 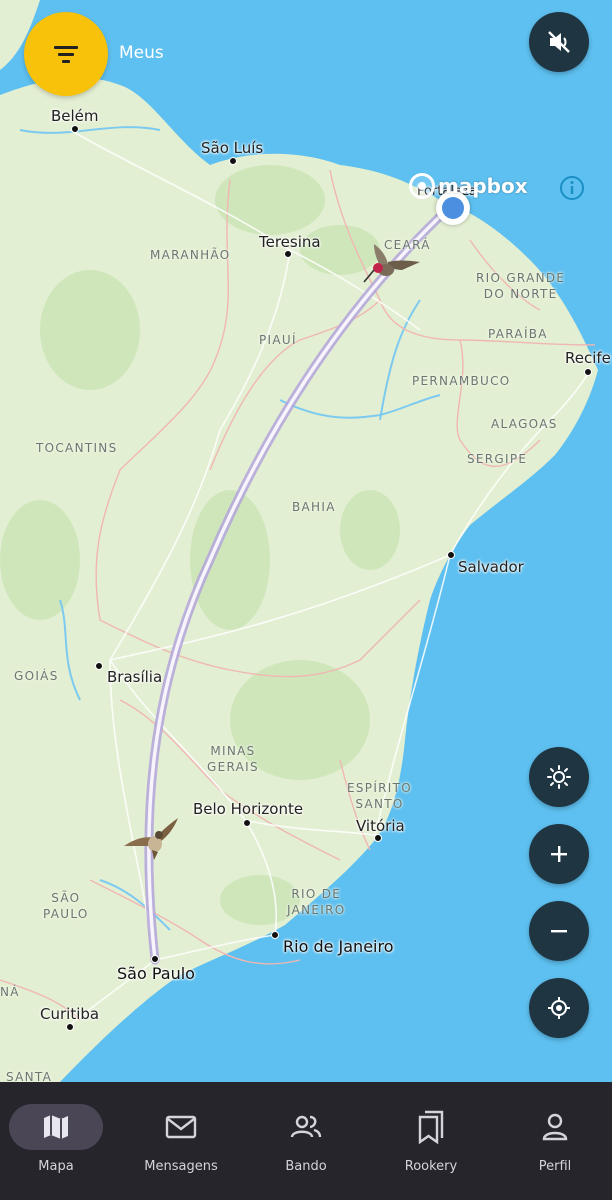 I want to click on falcon-marker, so click(x=151, y=839).